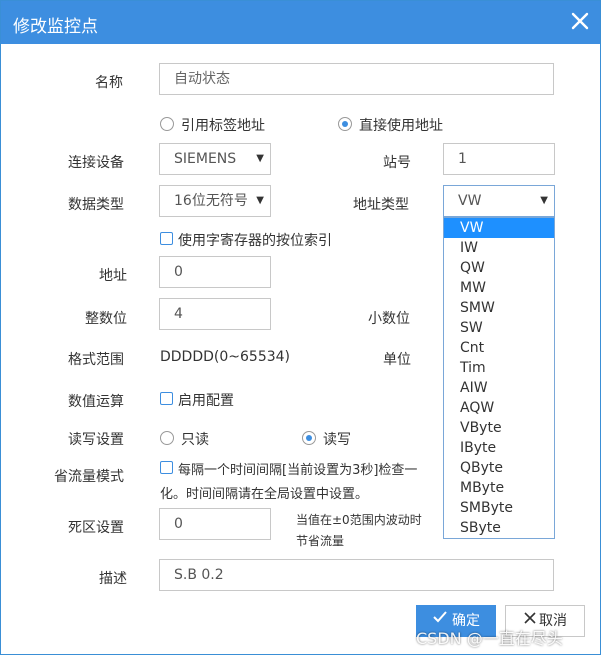  Describe the element at coordinates (499, 448) in the screenshot. I see `dropdown-option: IByte` at that location.